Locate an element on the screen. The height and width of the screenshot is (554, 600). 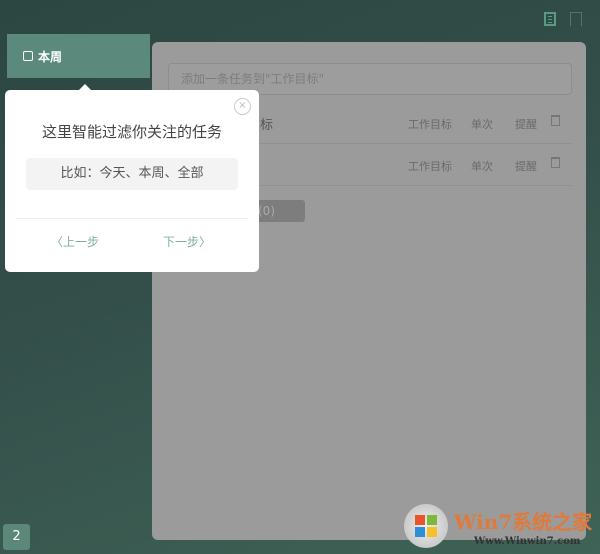
next-label: 下一步 is located at coordinates (181, 242).